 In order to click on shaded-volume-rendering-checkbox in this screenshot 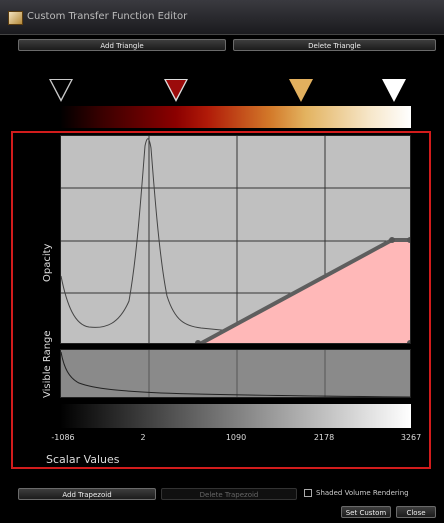, I will do `click(308, 493)`.